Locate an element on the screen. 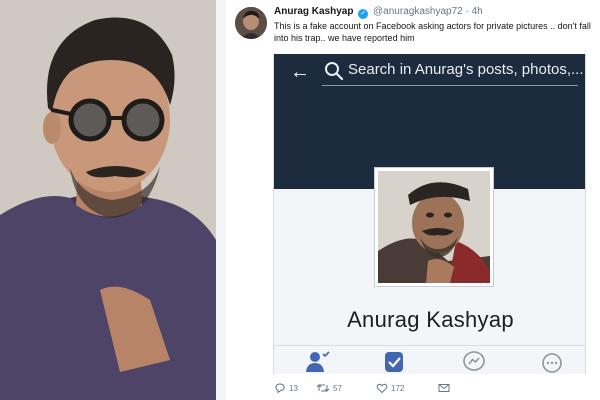 The image size is (600, 400). like-button: 172 is located at coordinates (390, 389).